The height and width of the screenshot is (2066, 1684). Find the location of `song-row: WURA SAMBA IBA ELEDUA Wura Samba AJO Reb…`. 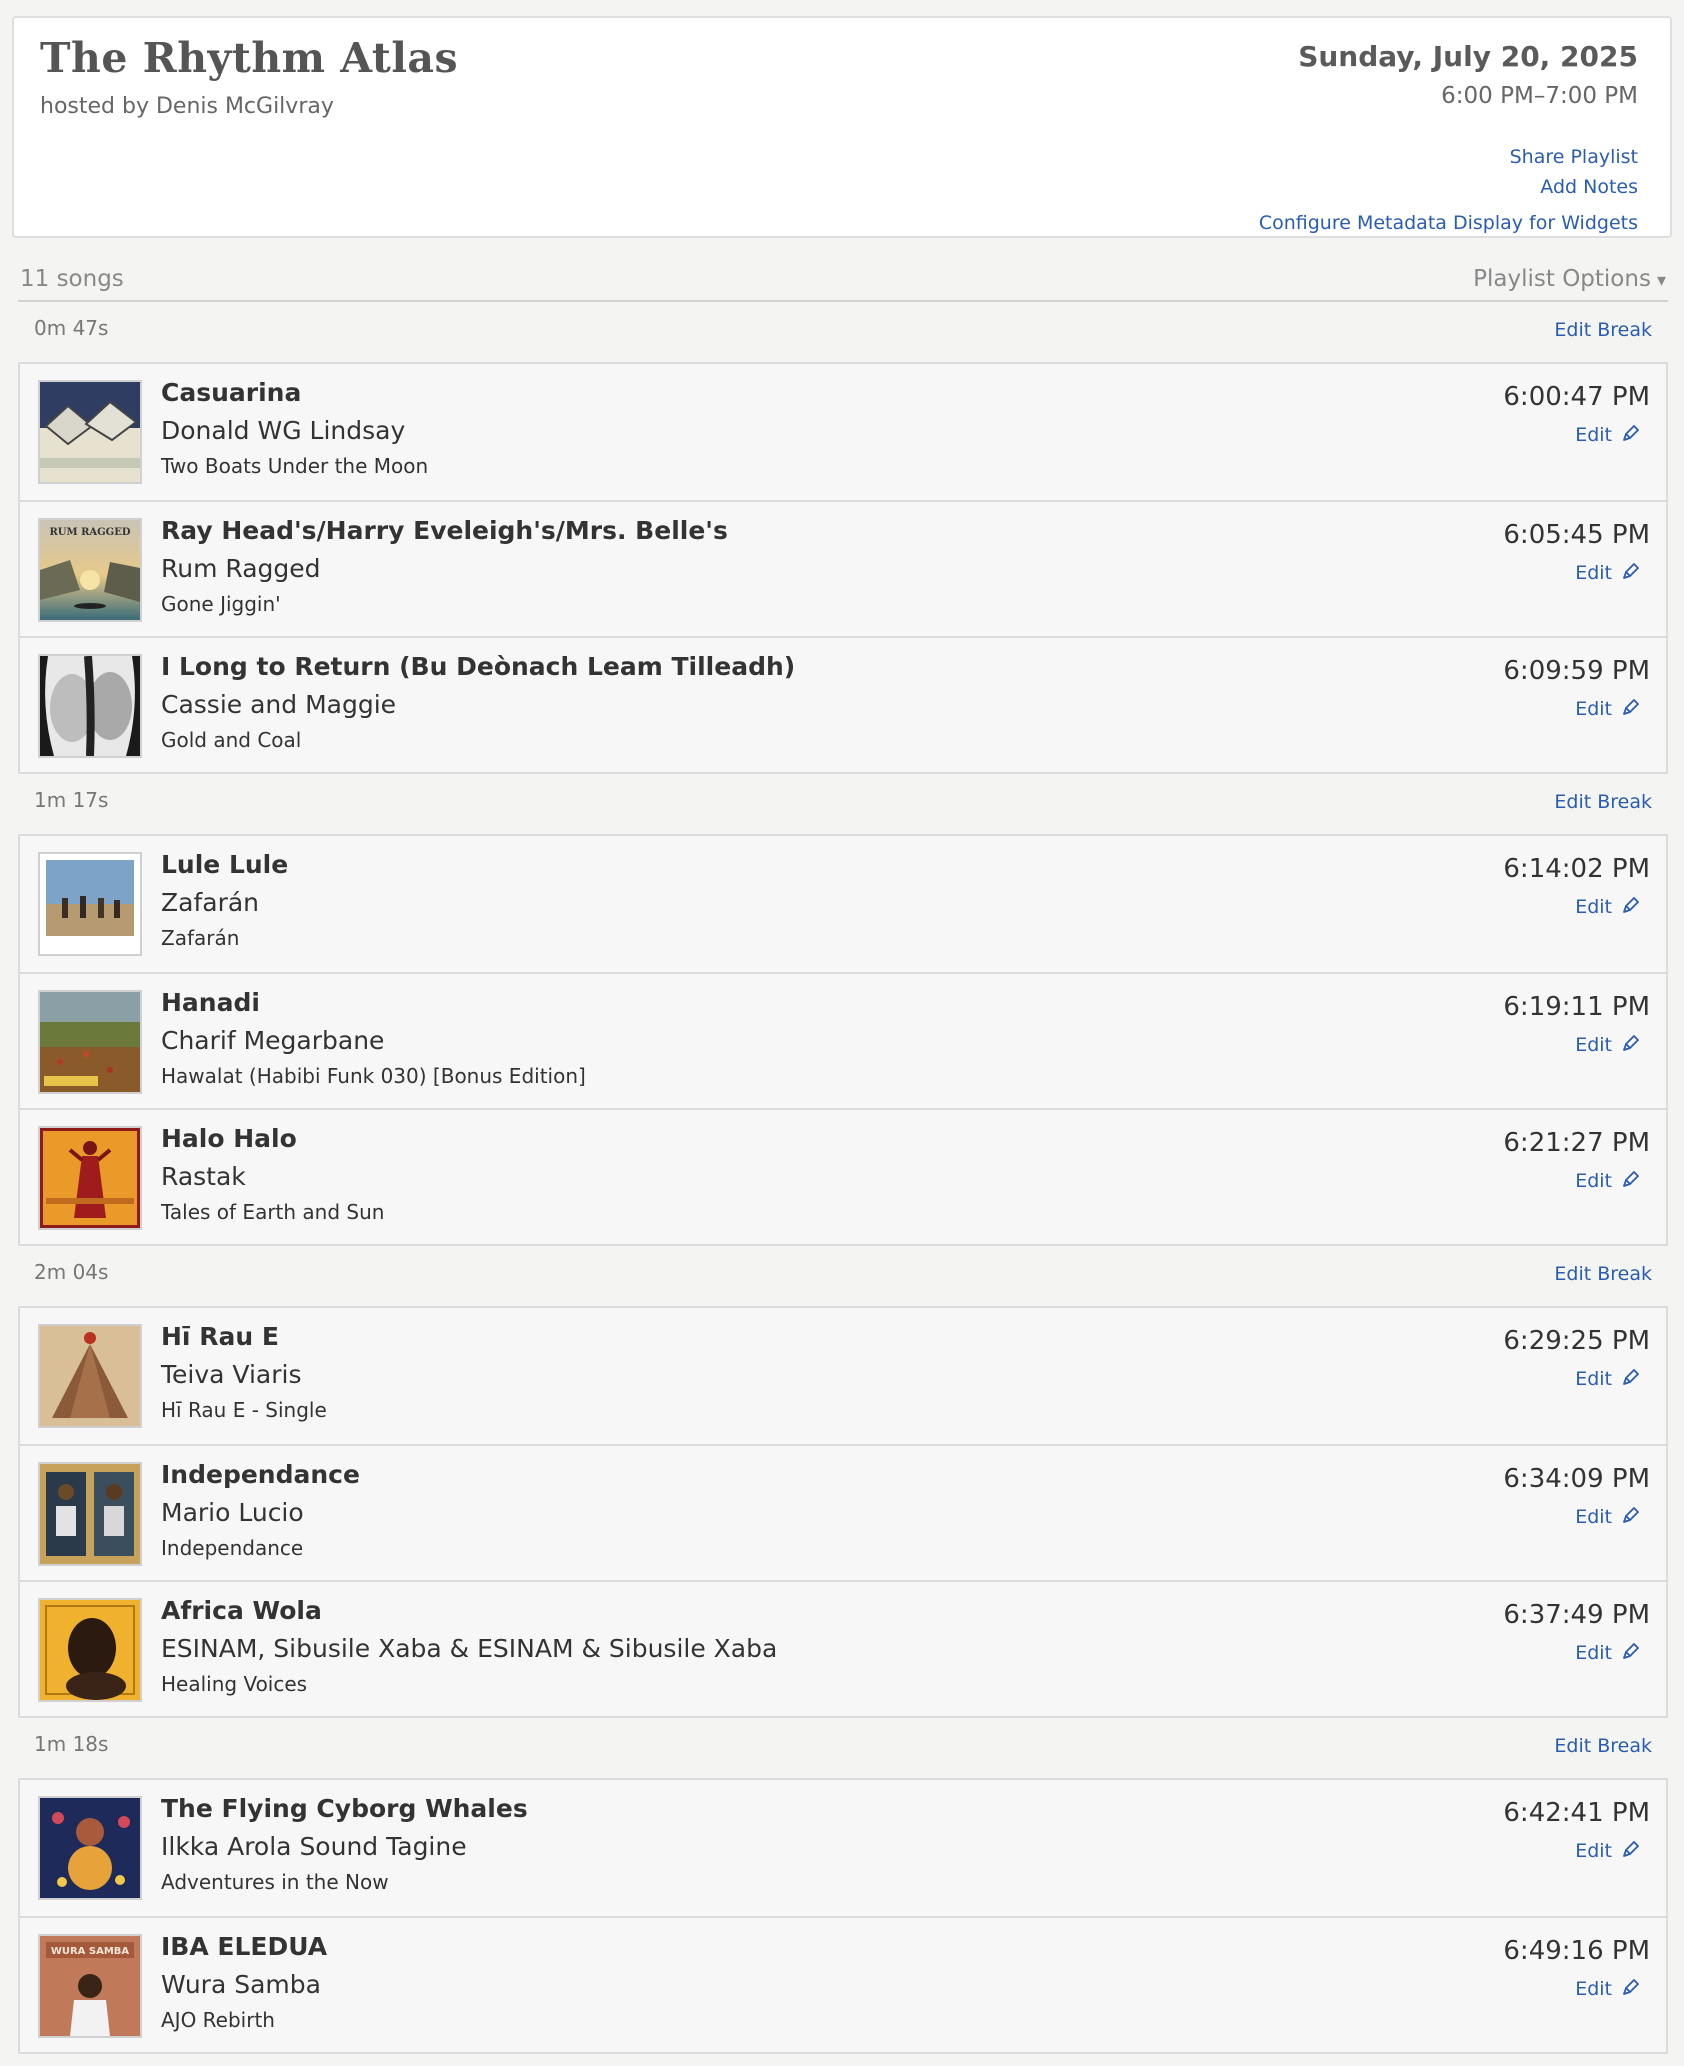

song-row: WURA SAMBA IBA ELEDUA Wura Samba AJO Reb… is located at coordinates (843, 1984).